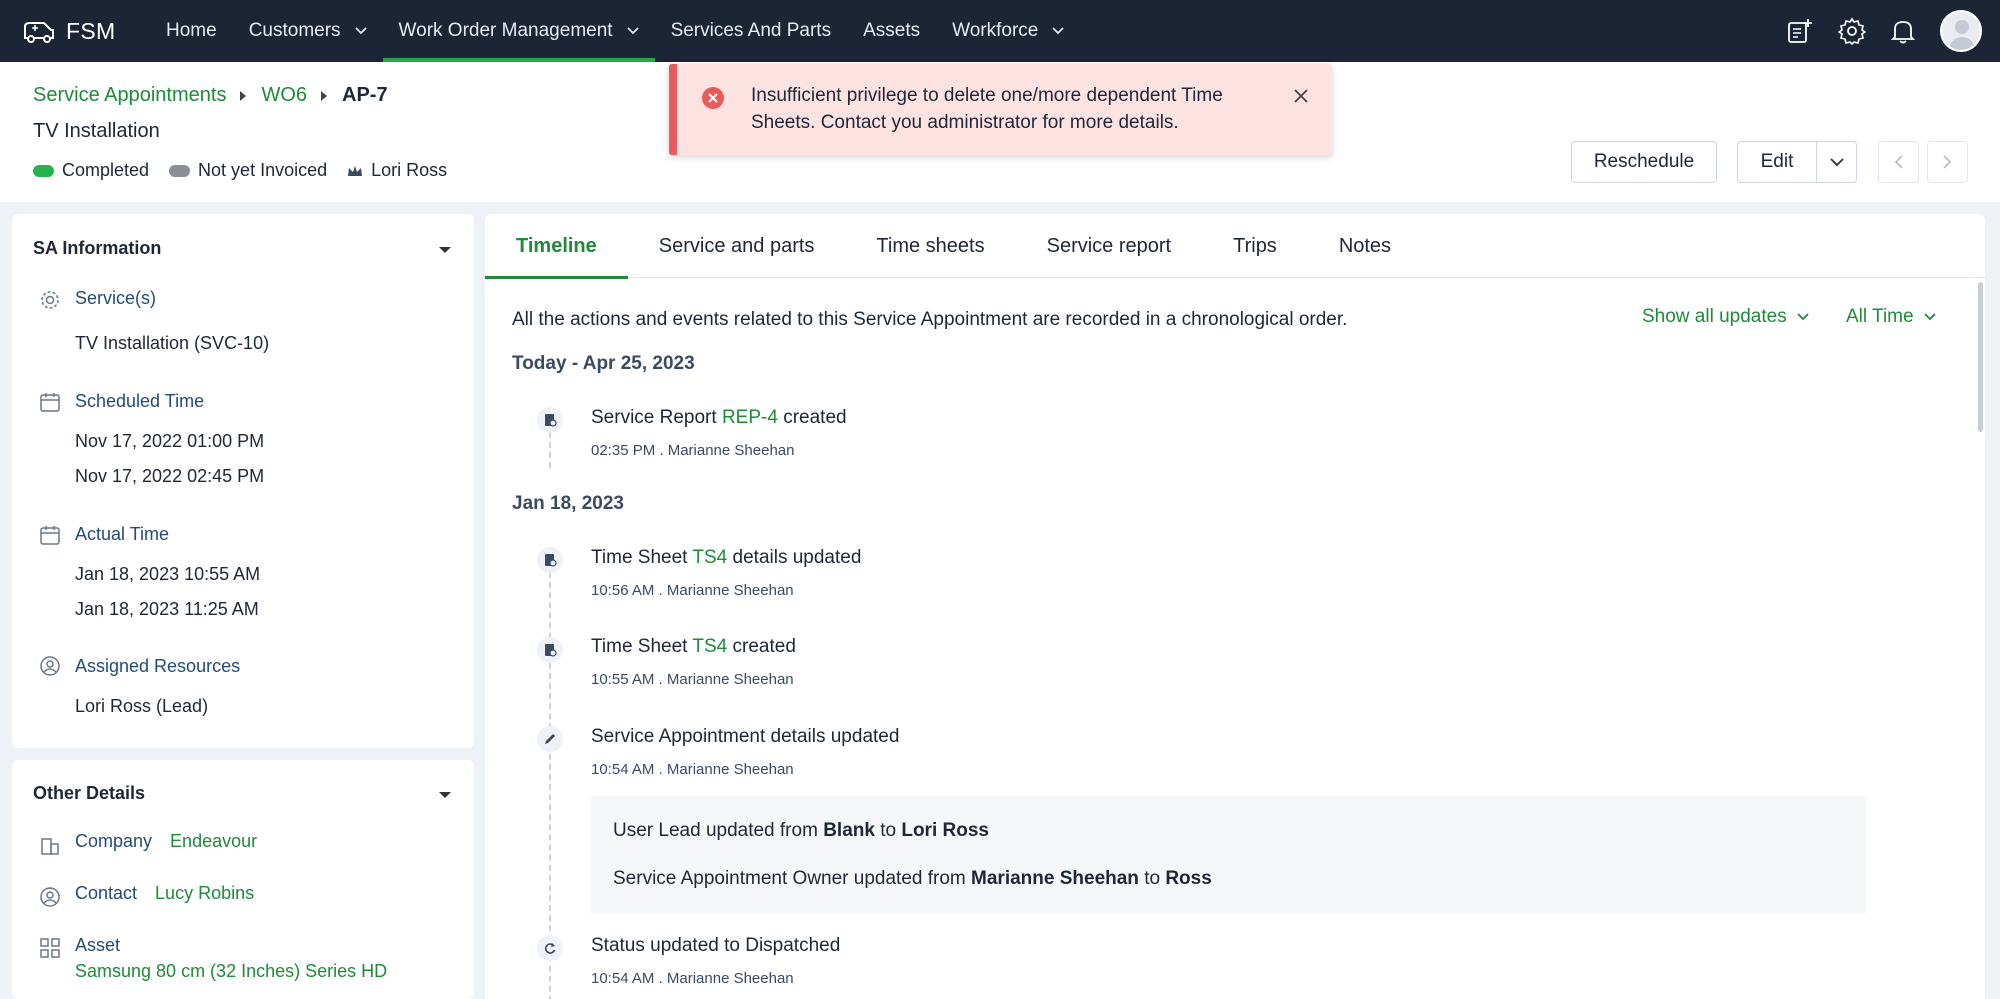 The image size is (2000, 999). What do you see at coordinates (167, 609) in the screenshot?
I see `actual-end: Jan 18, 2023 11:25 AM` at bounding box center [167, 609].